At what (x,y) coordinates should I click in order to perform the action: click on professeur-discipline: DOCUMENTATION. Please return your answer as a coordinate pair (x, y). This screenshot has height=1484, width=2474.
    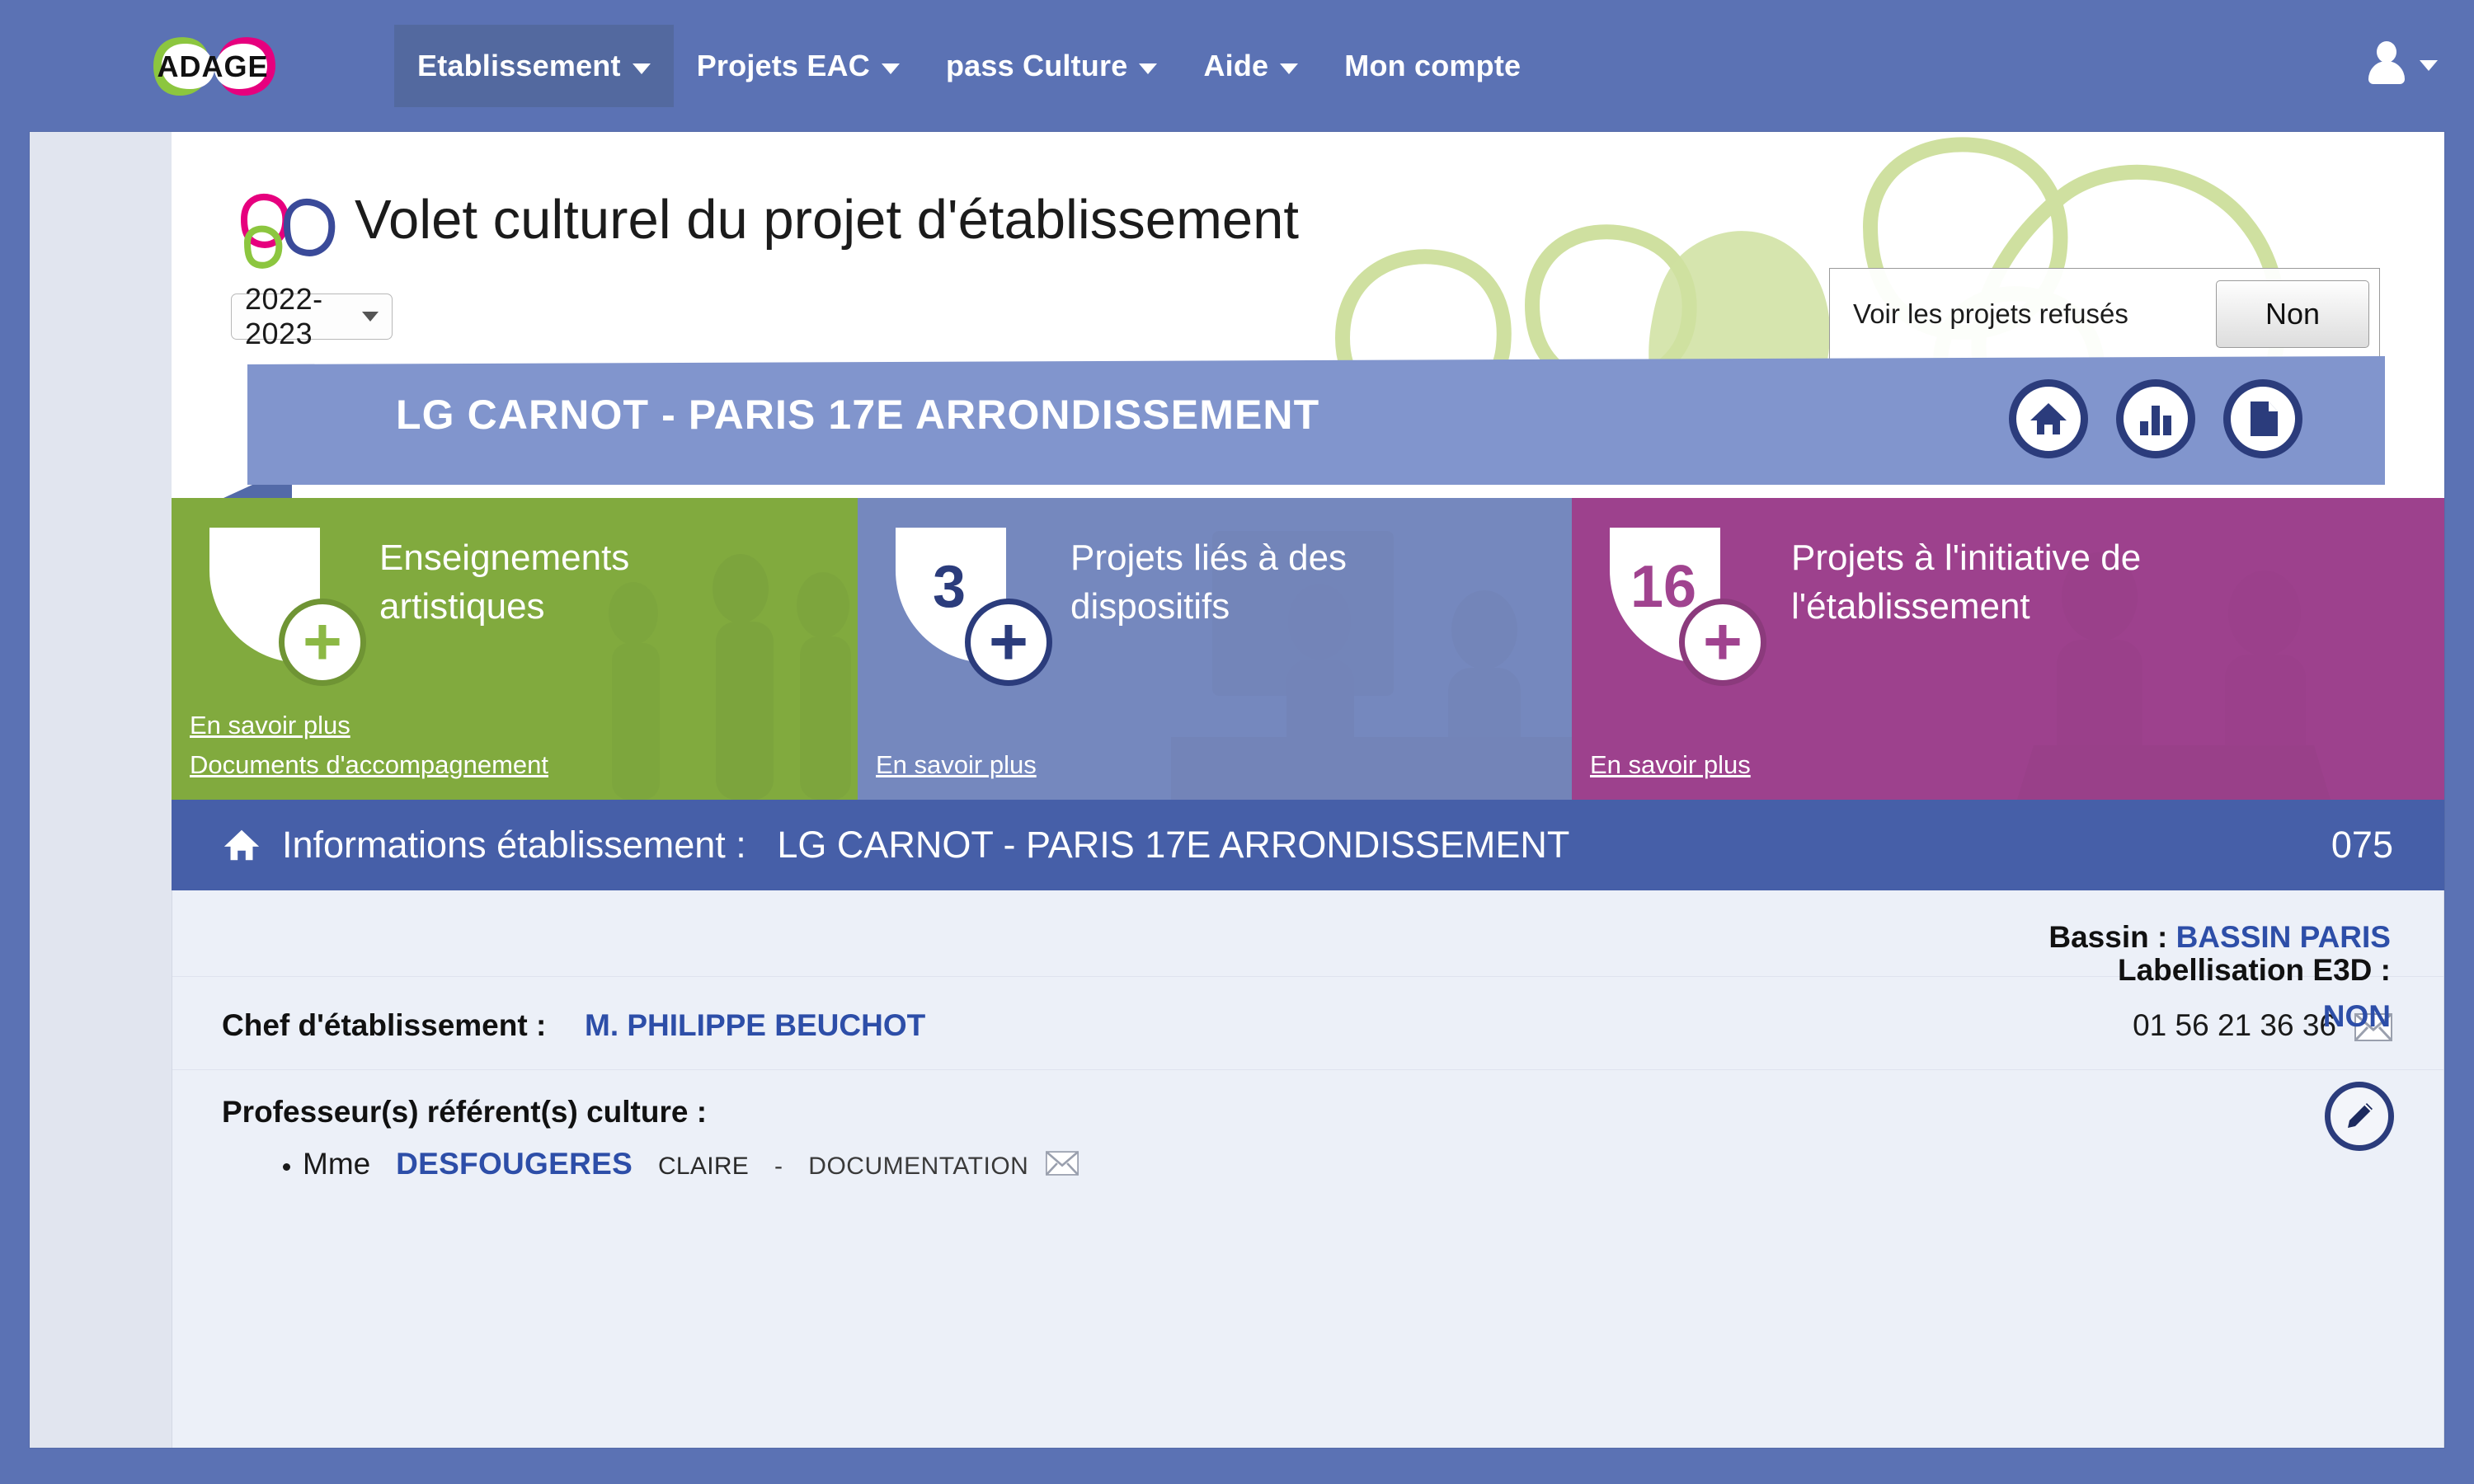
    Looking at the image, I should click on (918, 1166).